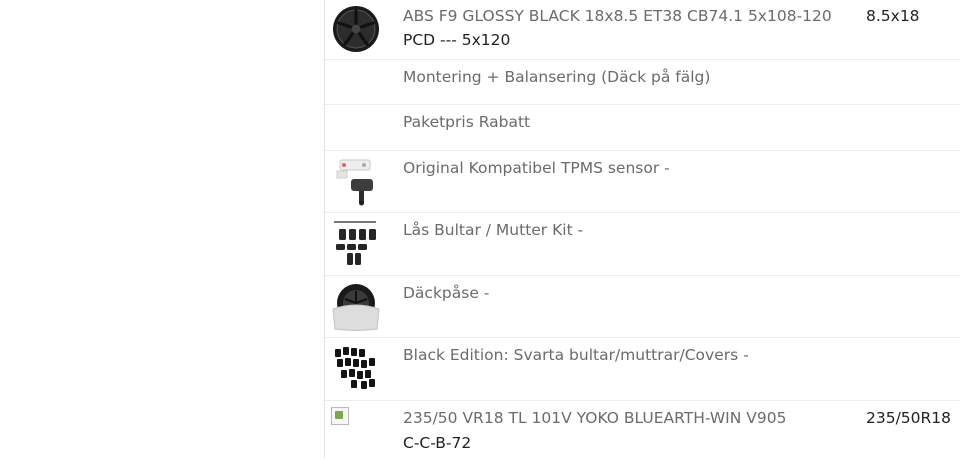 This screenshot has width=960, height=461. What do you see at coordinates (340, 416) in the screenshot?
I see `broken-image-icon` at bounding box center [340, 416].